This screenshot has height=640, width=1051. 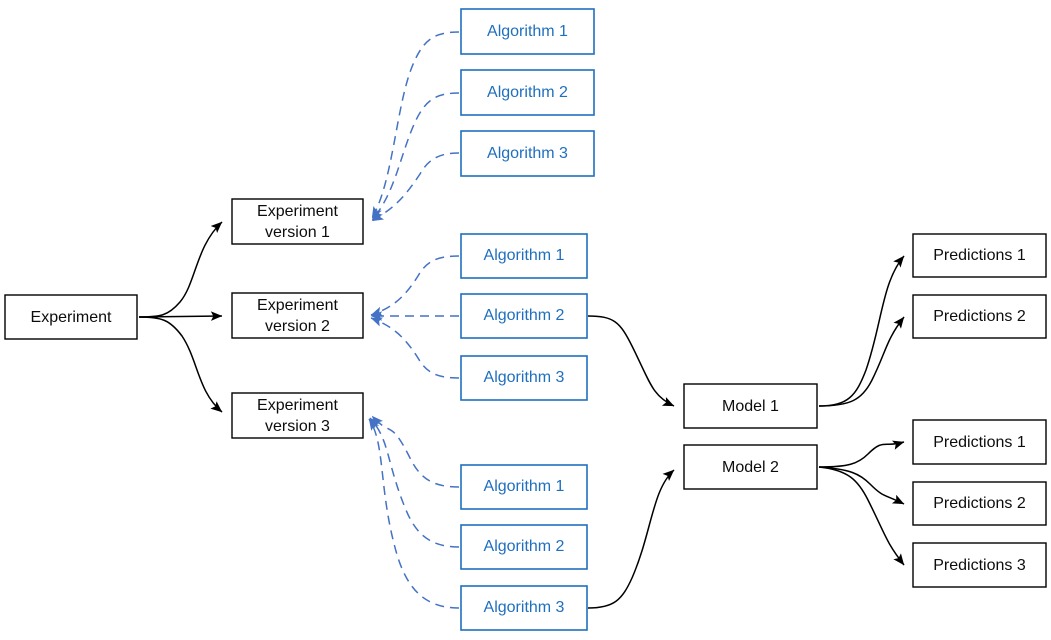 I want to click on experiment-label: Experiment, so click(x=71, y=317).